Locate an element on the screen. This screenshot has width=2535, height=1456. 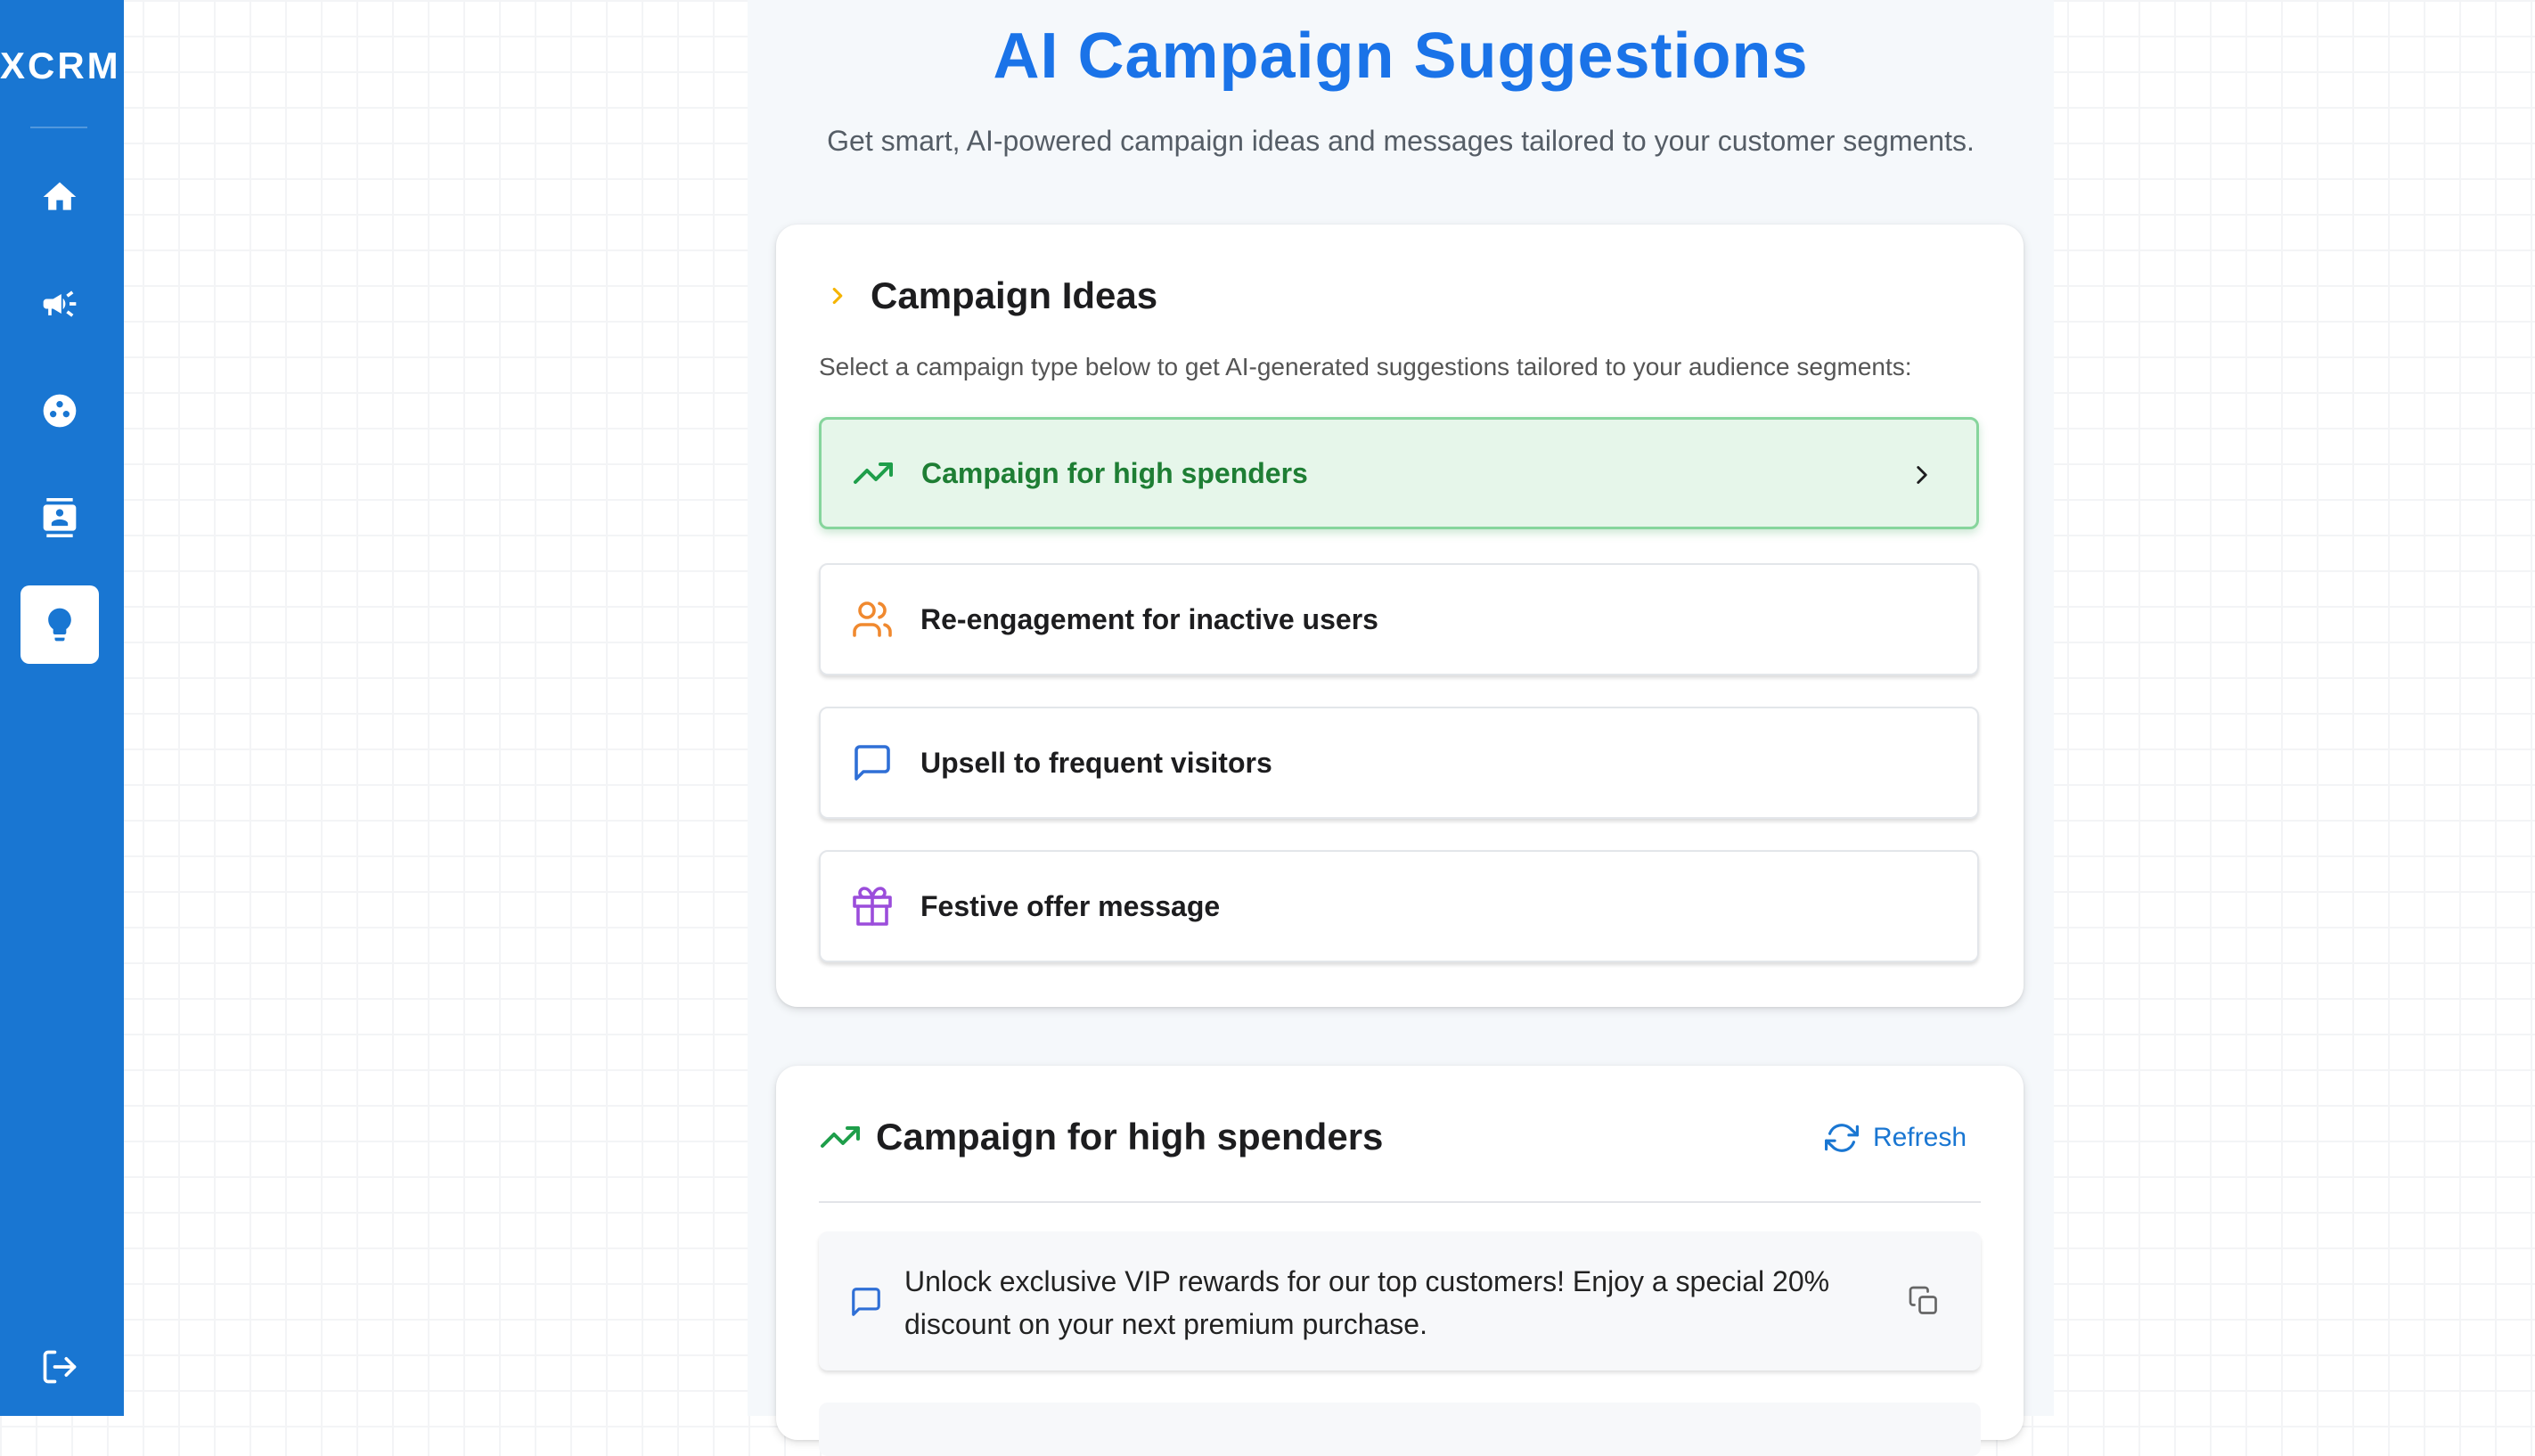
campaign-option-re-engagement: Re-engagement for inactive users is located at coordinates (1399, 619).